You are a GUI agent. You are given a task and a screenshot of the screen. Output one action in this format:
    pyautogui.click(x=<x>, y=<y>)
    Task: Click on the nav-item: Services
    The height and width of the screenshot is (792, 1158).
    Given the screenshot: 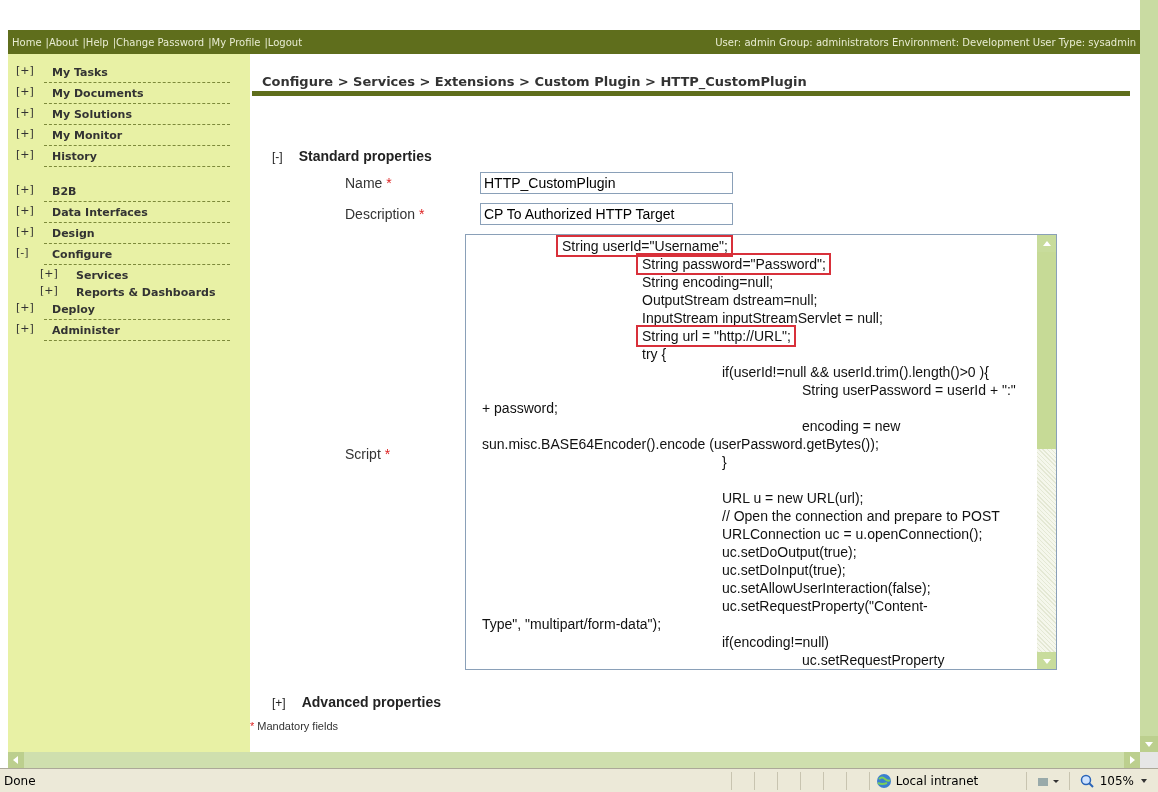 What is the action you would take?
    pyautogui.click(x=102, y=274)
    